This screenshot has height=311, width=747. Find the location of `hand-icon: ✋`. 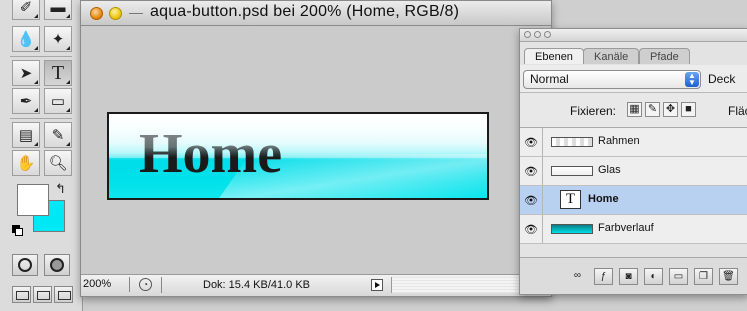

hand-icon: ✋ is located at coordinates (26, 163).